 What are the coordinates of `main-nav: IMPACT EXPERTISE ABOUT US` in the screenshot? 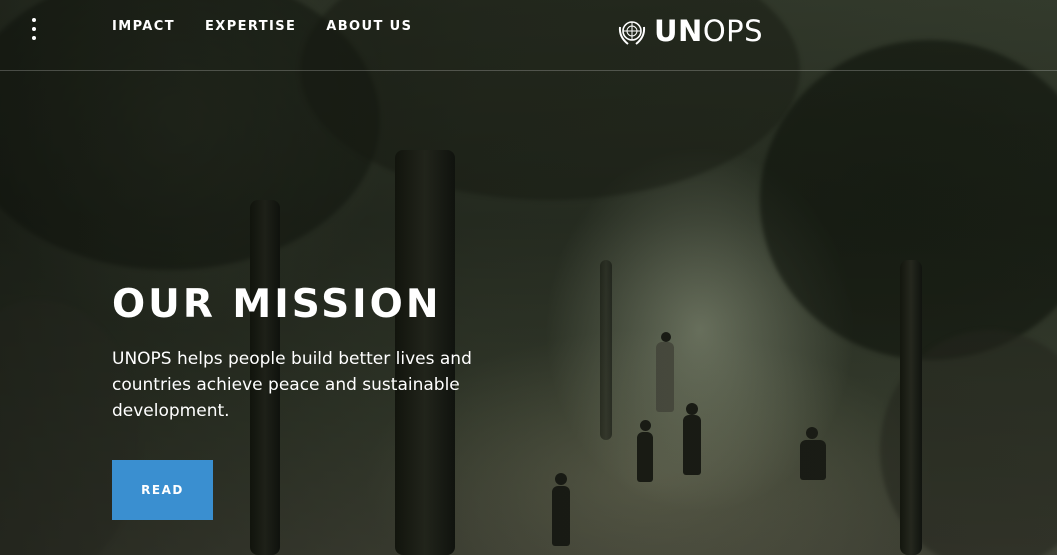 It's located at (262, 26).